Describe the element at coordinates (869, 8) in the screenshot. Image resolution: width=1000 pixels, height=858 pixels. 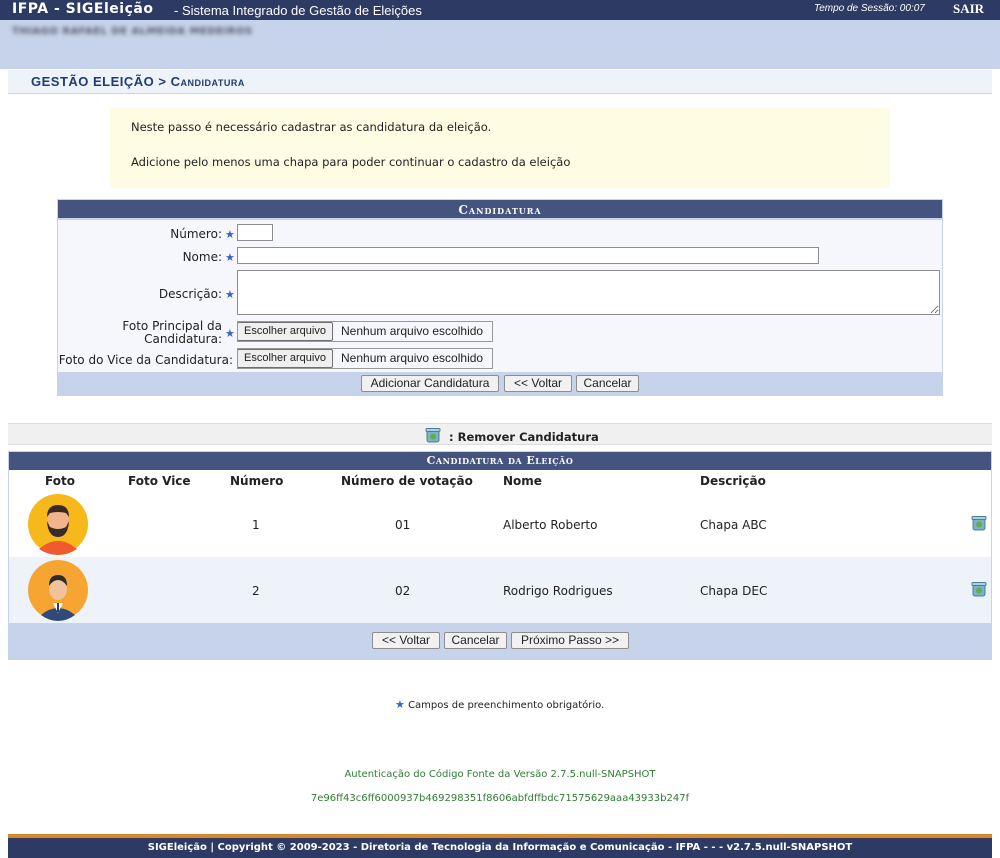
I see `session-timer: Tempo de Sessão: 00:07` at that location.